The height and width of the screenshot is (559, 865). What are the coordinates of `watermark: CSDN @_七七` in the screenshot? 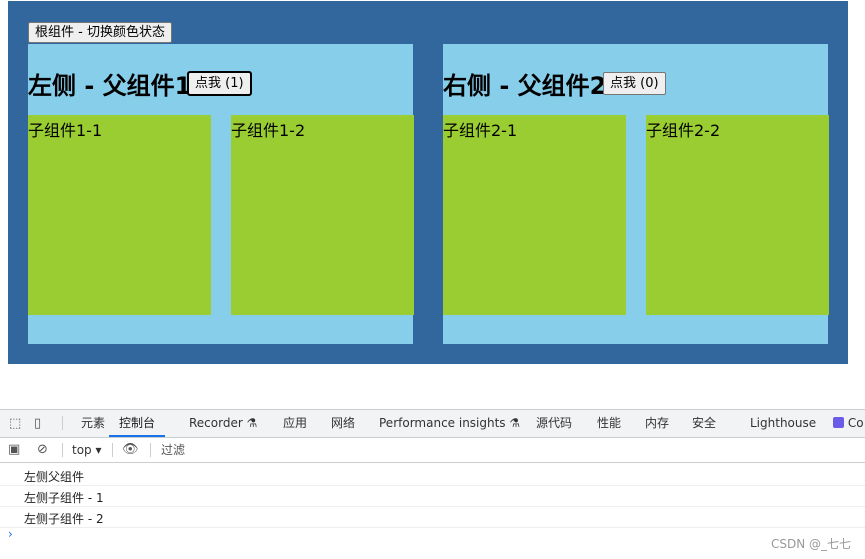 It's located at (810, 544).